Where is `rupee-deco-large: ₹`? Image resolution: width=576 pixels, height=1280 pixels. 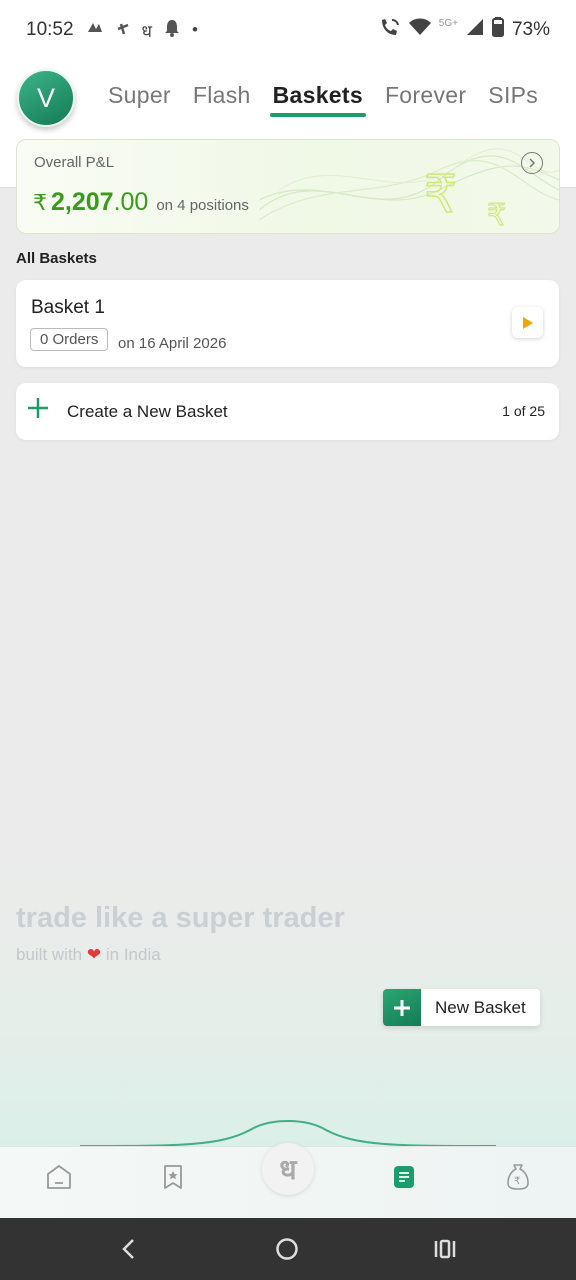
rupee-deco-large: ₹ is located at coordinates (440, 195).